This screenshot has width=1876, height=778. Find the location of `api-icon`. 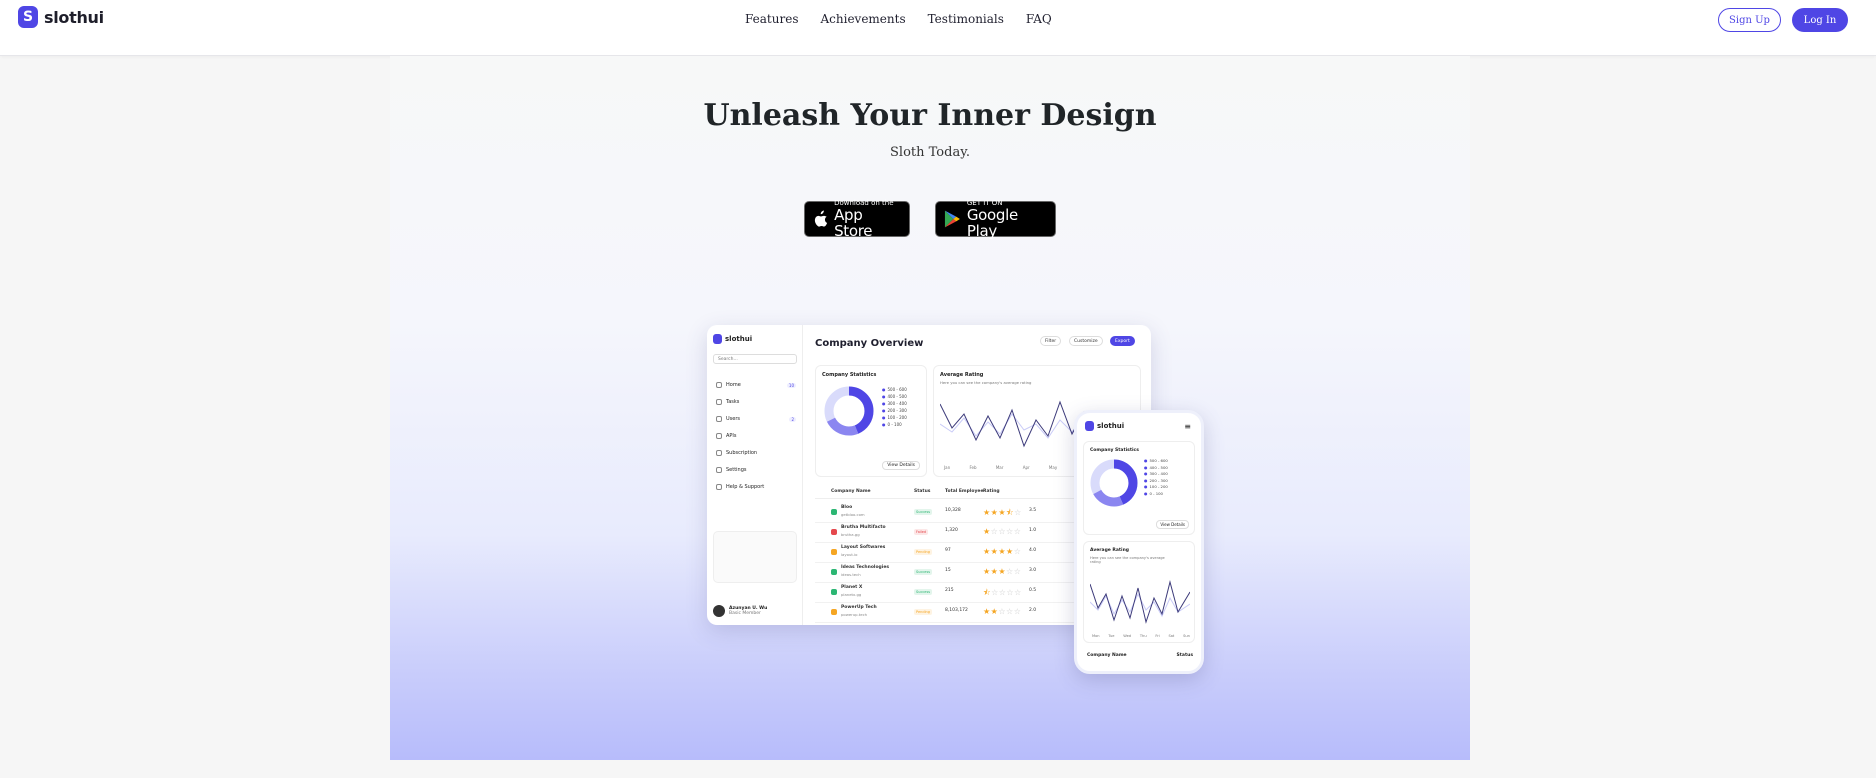

api-icon is located at coordinates (719, 436).